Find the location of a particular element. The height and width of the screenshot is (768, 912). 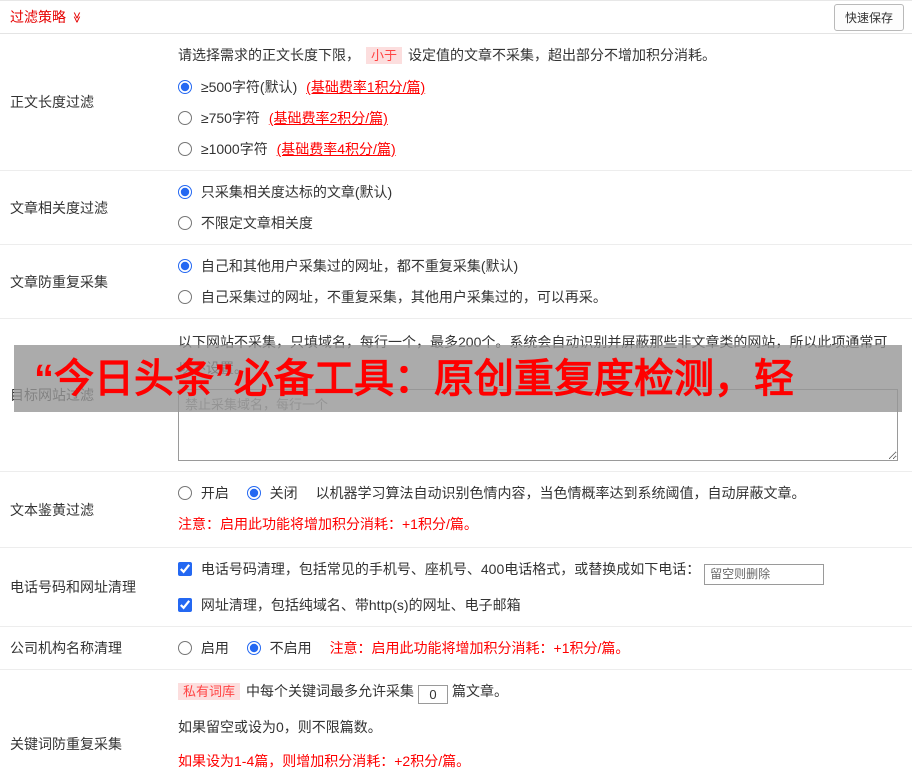

less-than-tag: 小于 is located at coordinates (384, 55).